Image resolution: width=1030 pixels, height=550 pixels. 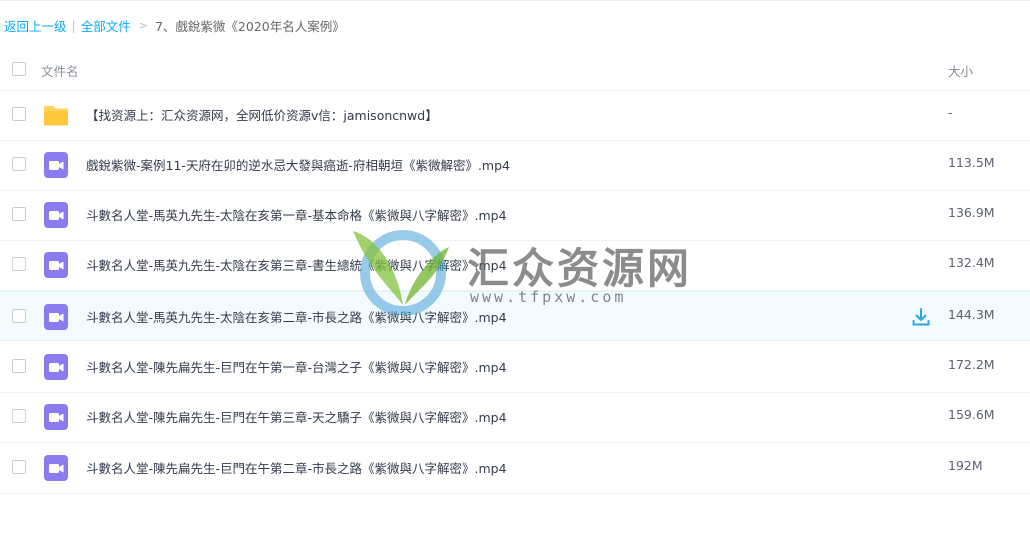 What do you see at coordinates (296, 214) in the screenshot?
I see `file-name: 斗數名人堂-馬英九先生-太陰在亥第一章-基本命格《紫微與八字解密》.mp4` at bounding box center [296, 214].